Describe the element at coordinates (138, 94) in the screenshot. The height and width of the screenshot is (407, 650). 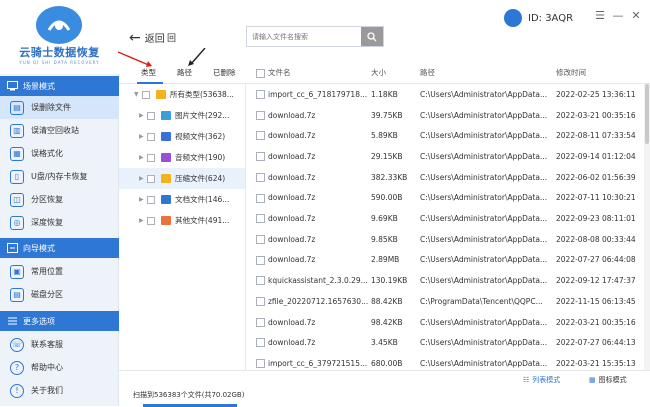
I see `chevron-down-icon: ▼` at that location.